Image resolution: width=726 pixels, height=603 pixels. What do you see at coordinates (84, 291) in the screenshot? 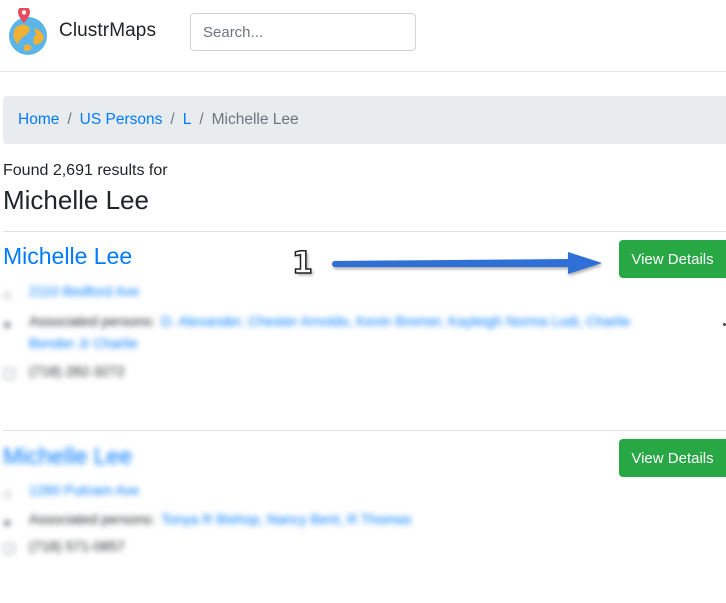
I see `address-link: 2110 Bedford Ave` at bounding box center [84, 291].